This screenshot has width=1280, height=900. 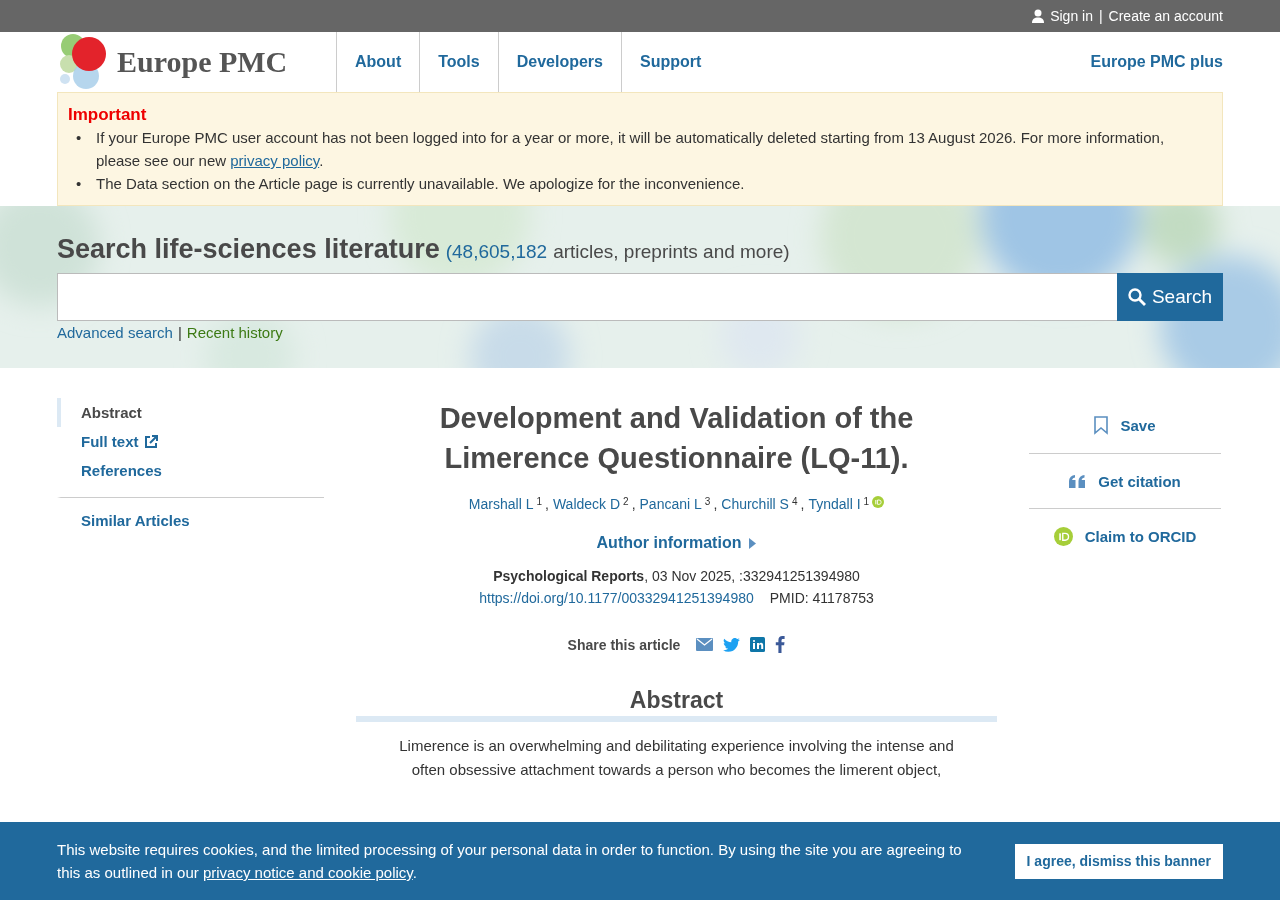 What do you see at coordinates (1136, 297) in the screenshot?
I see `search-icon` at bounding box center [1136, 297].